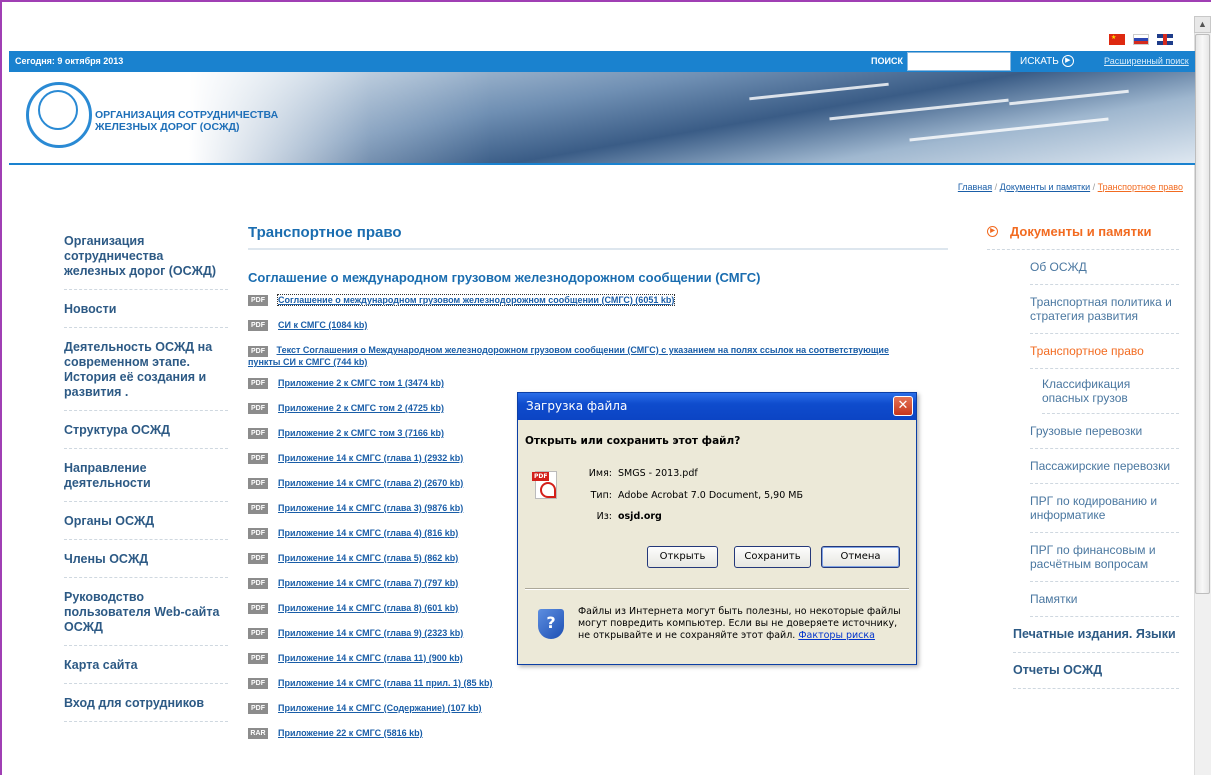  I want to click on left-nav-item: Вход для сотрудников, so click(146, 706).